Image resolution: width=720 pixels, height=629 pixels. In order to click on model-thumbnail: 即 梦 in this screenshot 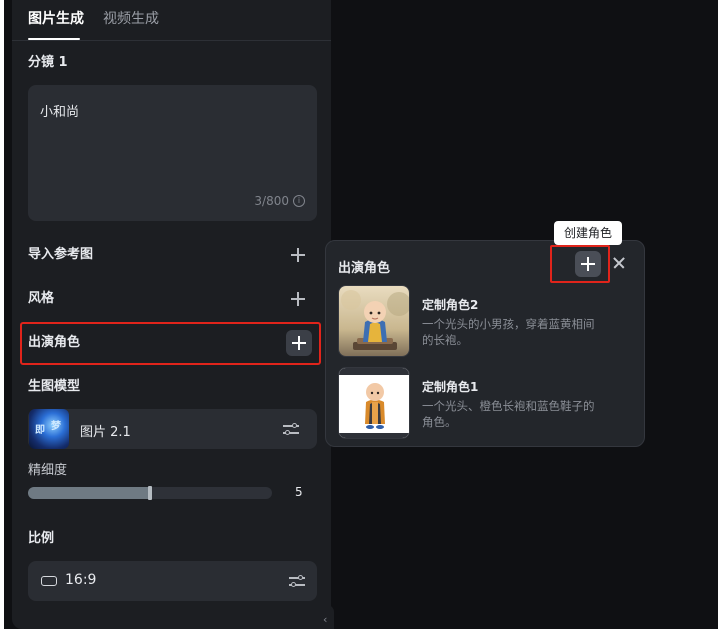, I will do `click(49, 429)`.